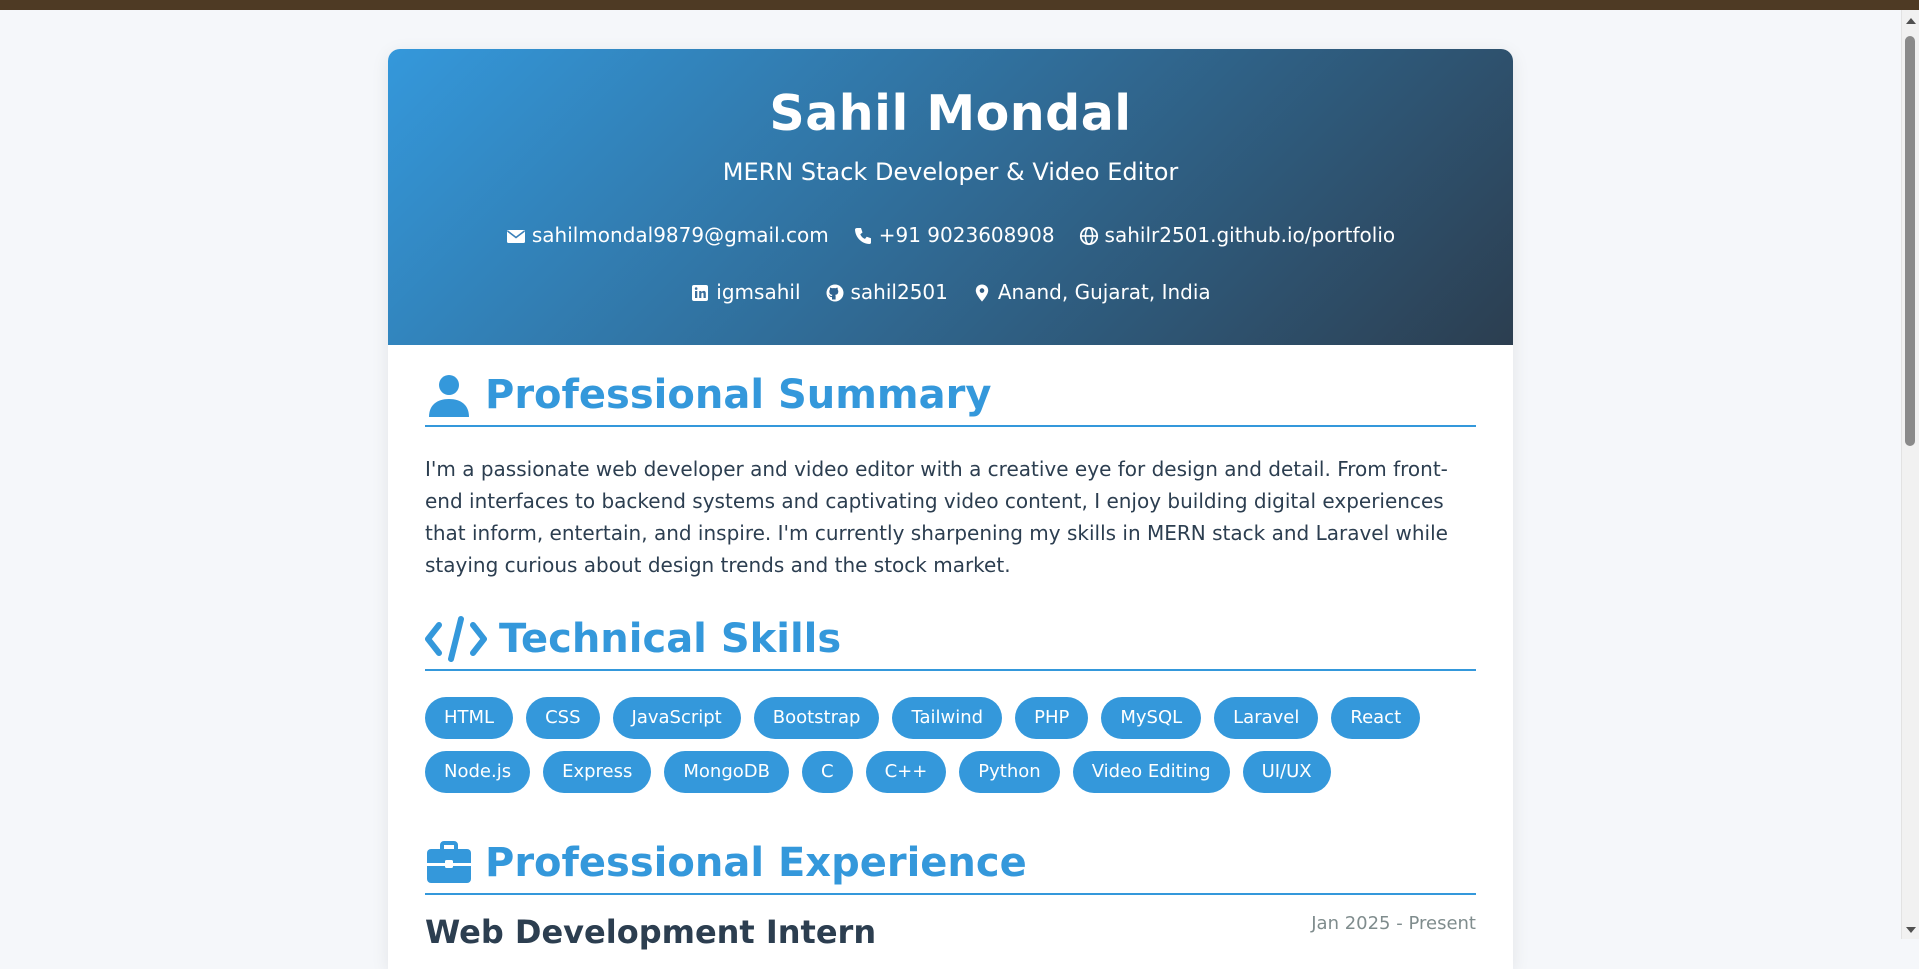 The height and width of the screenshot is (969, 1919). What do you see at coordinates (1910, 474) in the screenshot?
I see `page-scrollbar` at bounding box center [1910, 474].